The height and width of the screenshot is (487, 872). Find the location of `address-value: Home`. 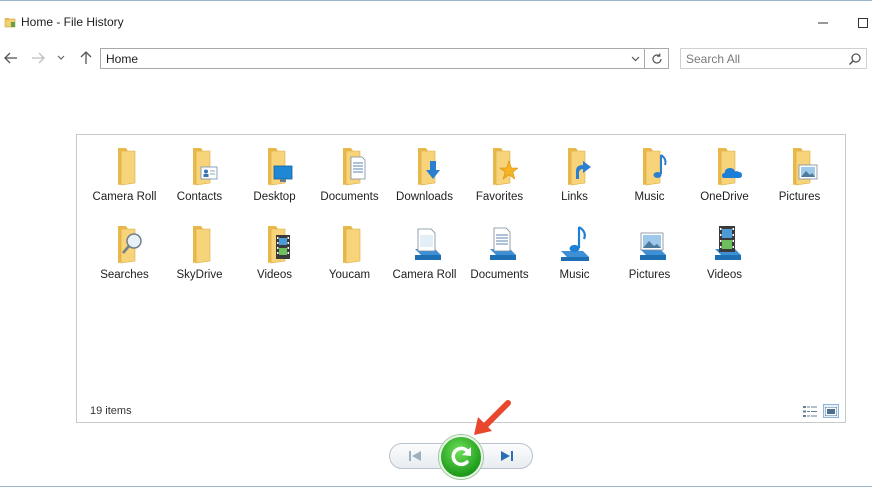

address-value: Home is located at coordinates (122, 58).